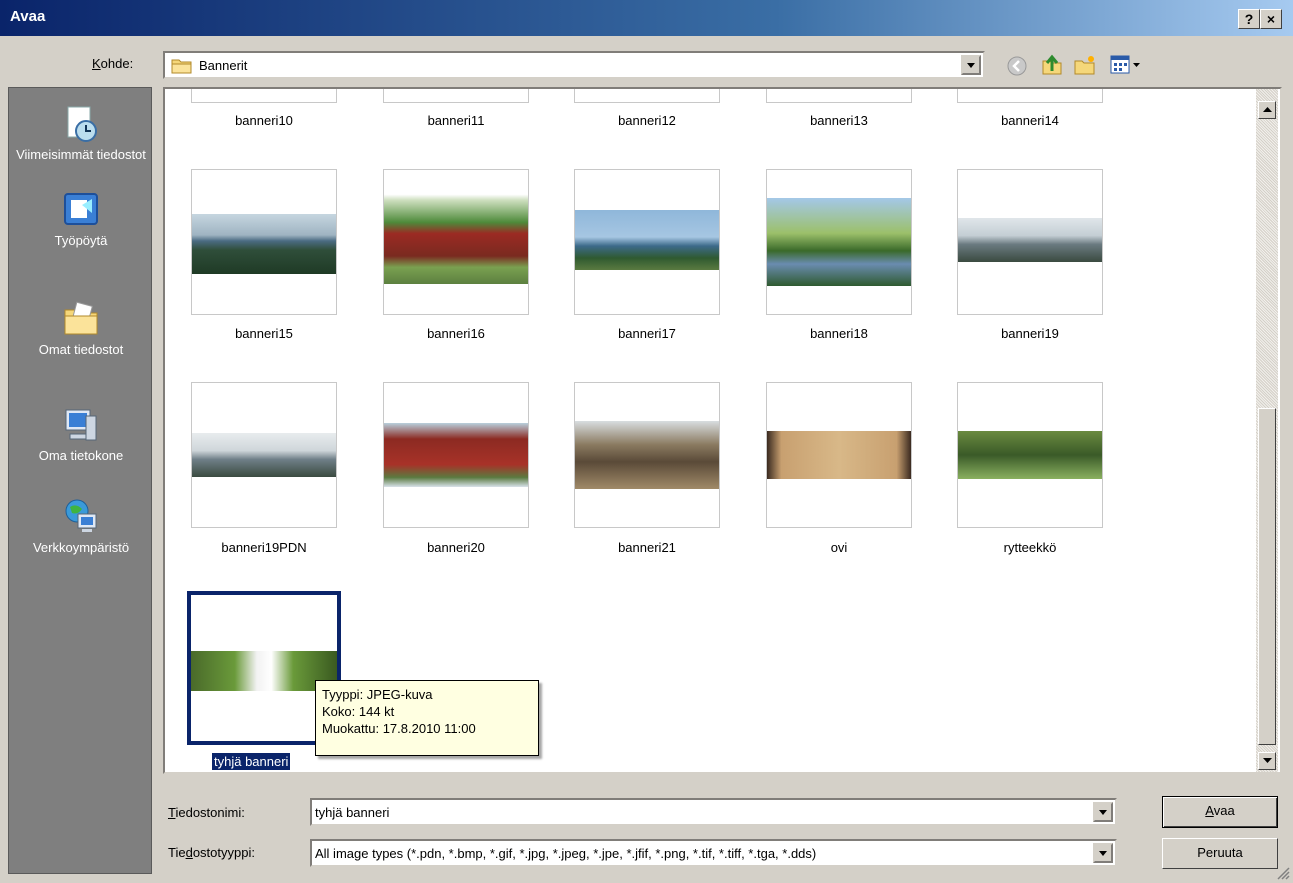  I want to click on file-name: banneri21, so click(647, 547).